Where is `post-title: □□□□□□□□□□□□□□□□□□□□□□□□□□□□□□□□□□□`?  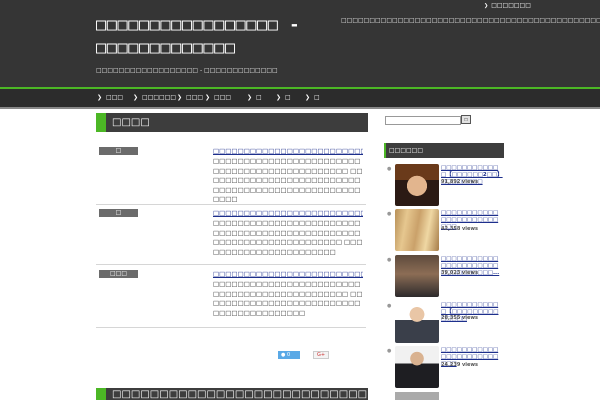
post-title: □□□□□□□□□□□□□□□□□□□□□□□□□□□□□□□□□□□ is located at coordinates (288, 151).